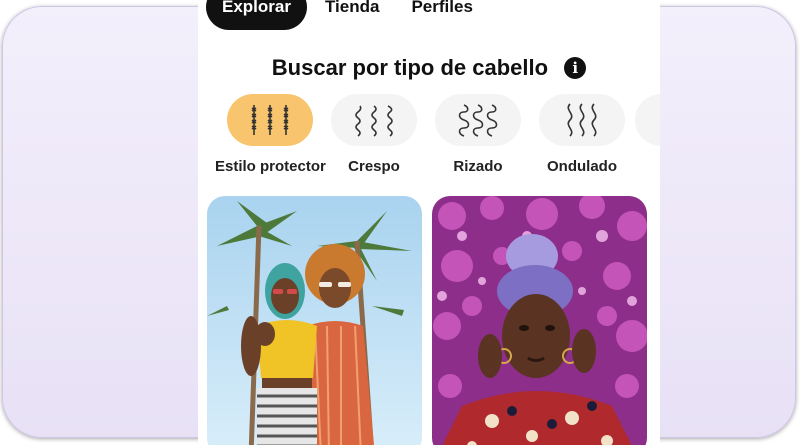  I want to click on wavy-hair-icon, so click(582, 120).